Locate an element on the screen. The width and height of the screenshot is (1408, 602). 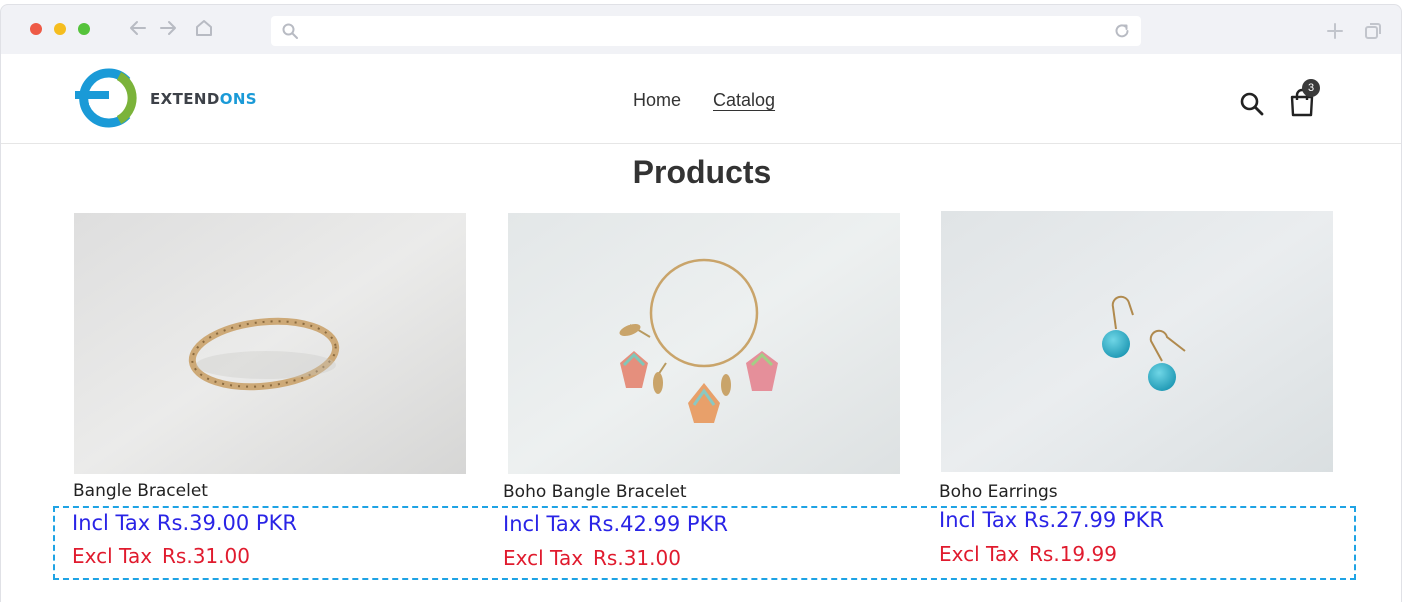
product-image-bangle-bracelet is located at coordinates (270, 343).